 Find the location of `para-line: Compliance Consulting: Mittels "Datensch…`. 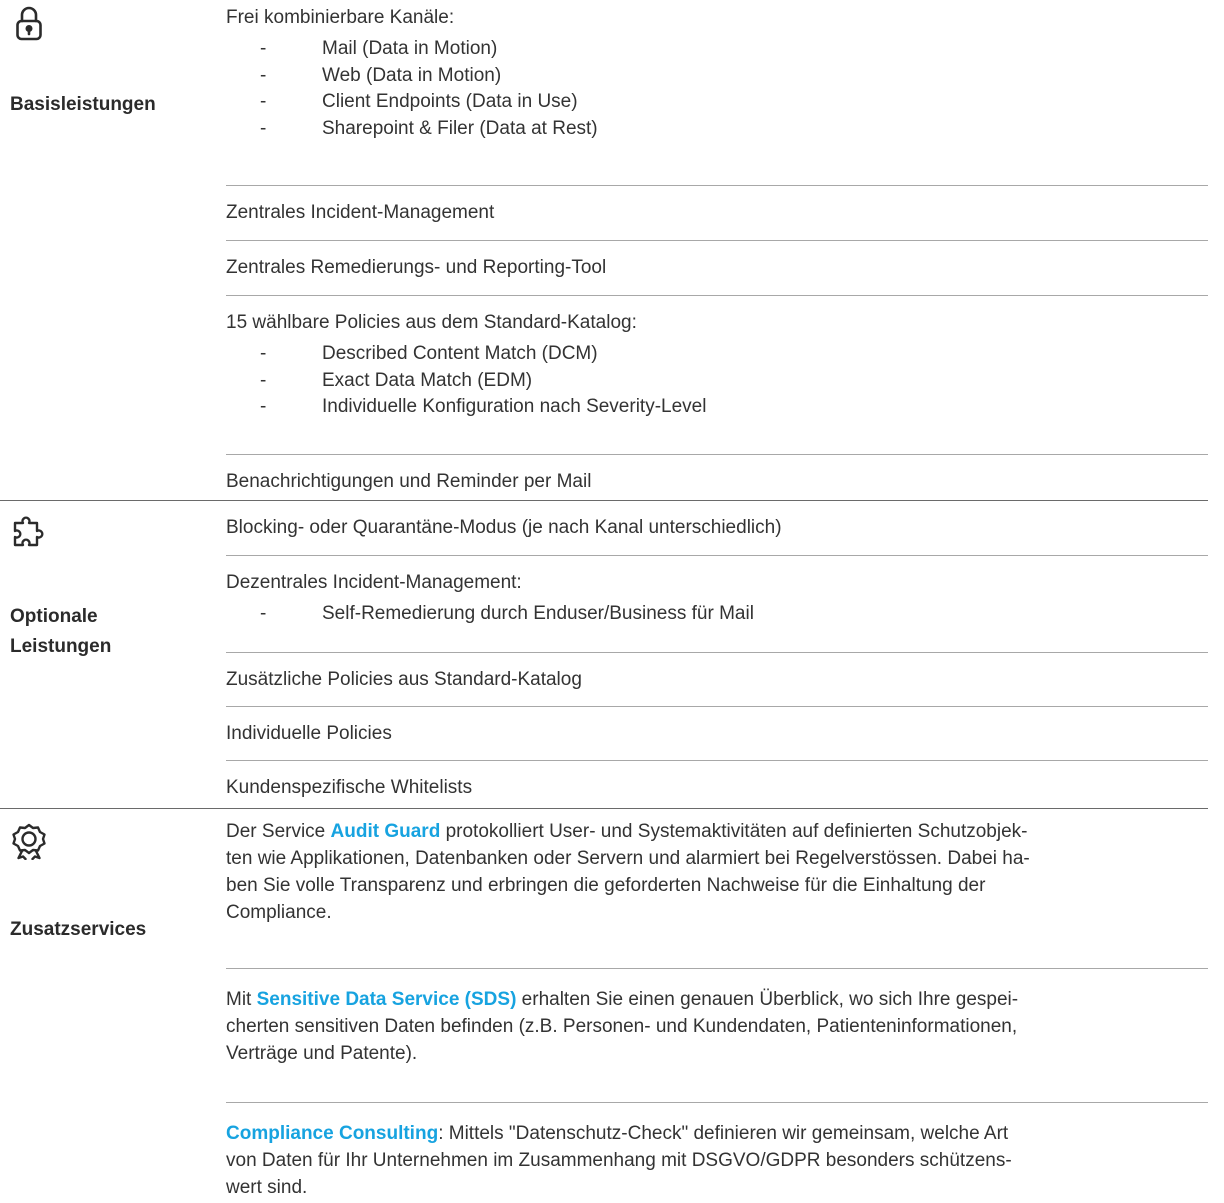

para-line: Compliance Consulting: Mittels "Datensch… is located at coordinates (717, 1133).